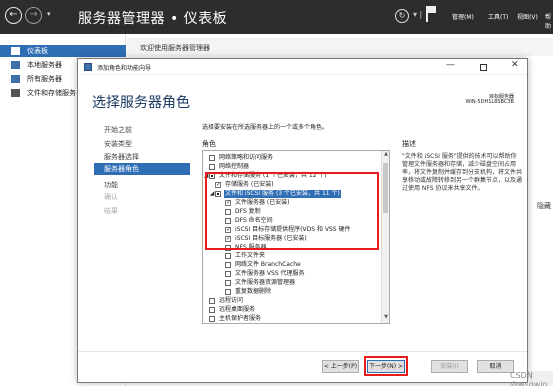 Image resolution: width=553 pixels, height=386 pixels. I want to click on role-row: 文件服务器 VSS 代理服务, so click(293, 274).